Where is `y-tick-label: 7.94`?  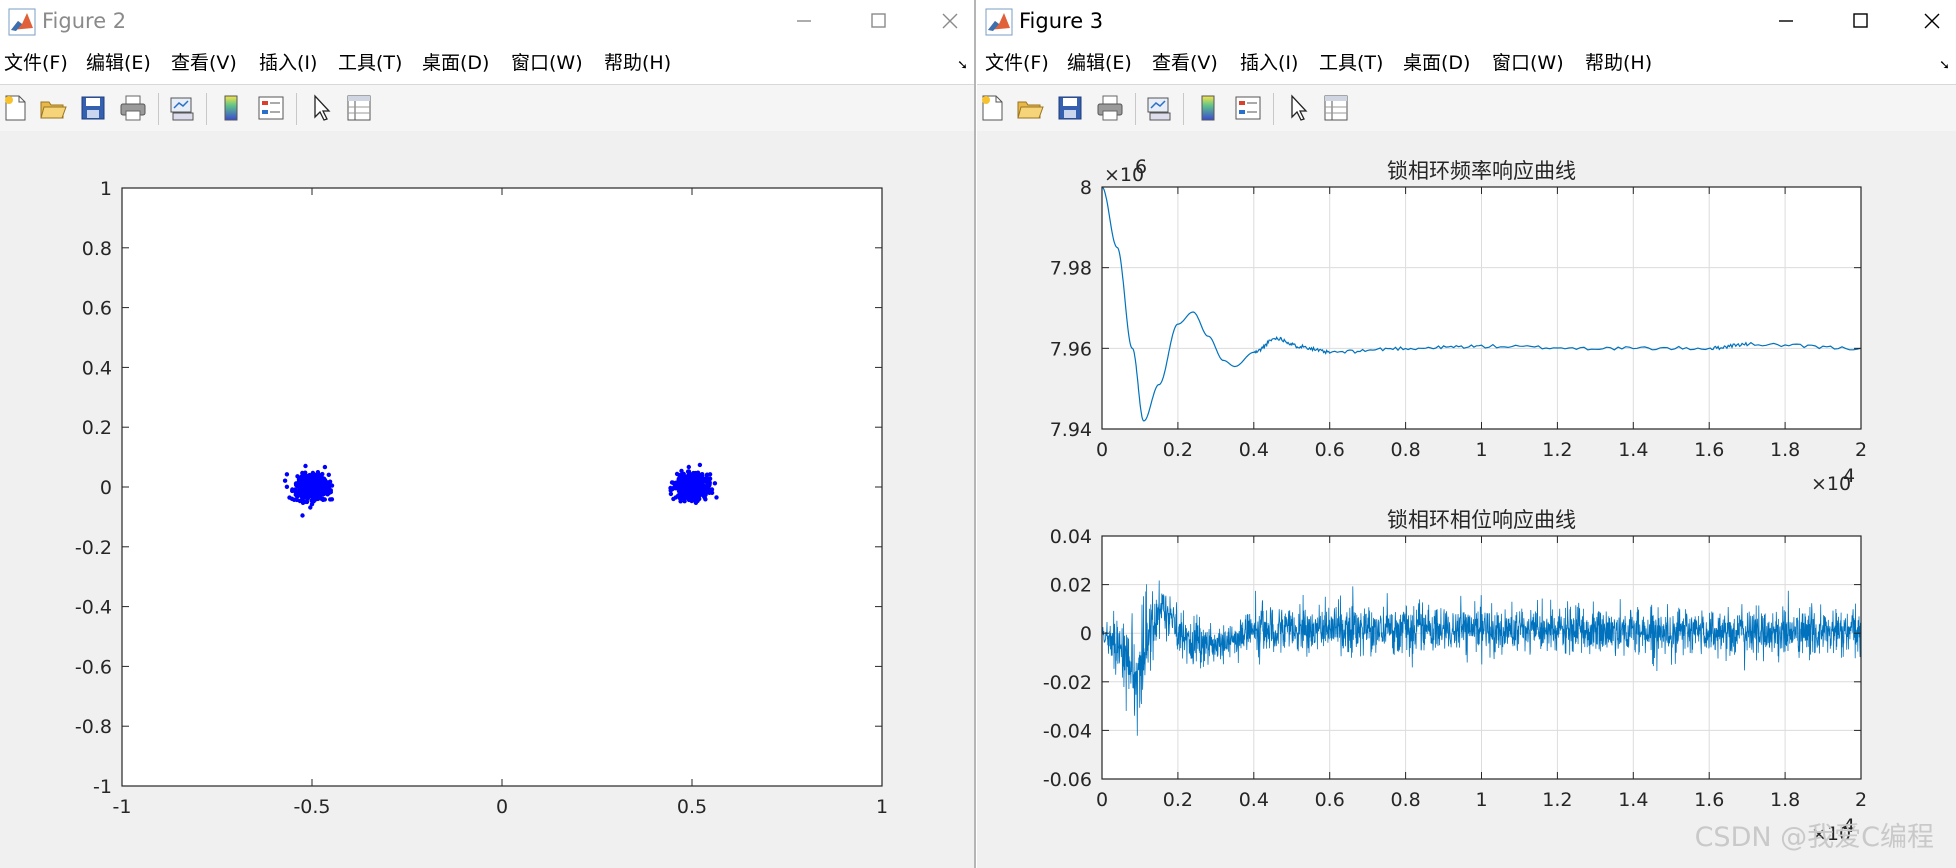
y-tick-label: 7.94 is located at coordinates (1071, 430).